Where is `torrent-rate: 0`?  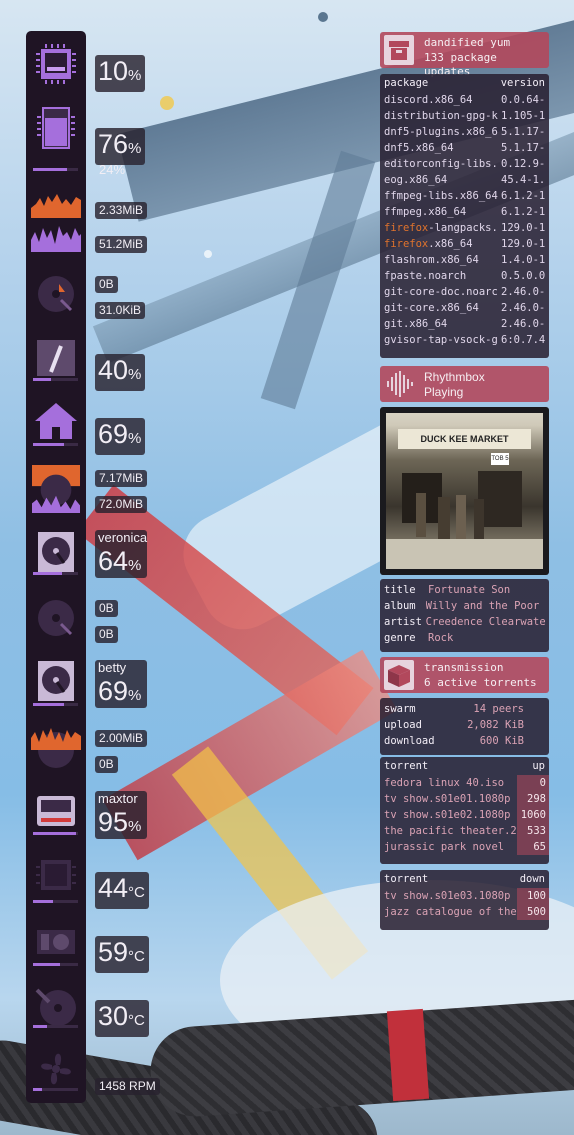
torrent-rate: 0 is located at coordinates (533, 783).